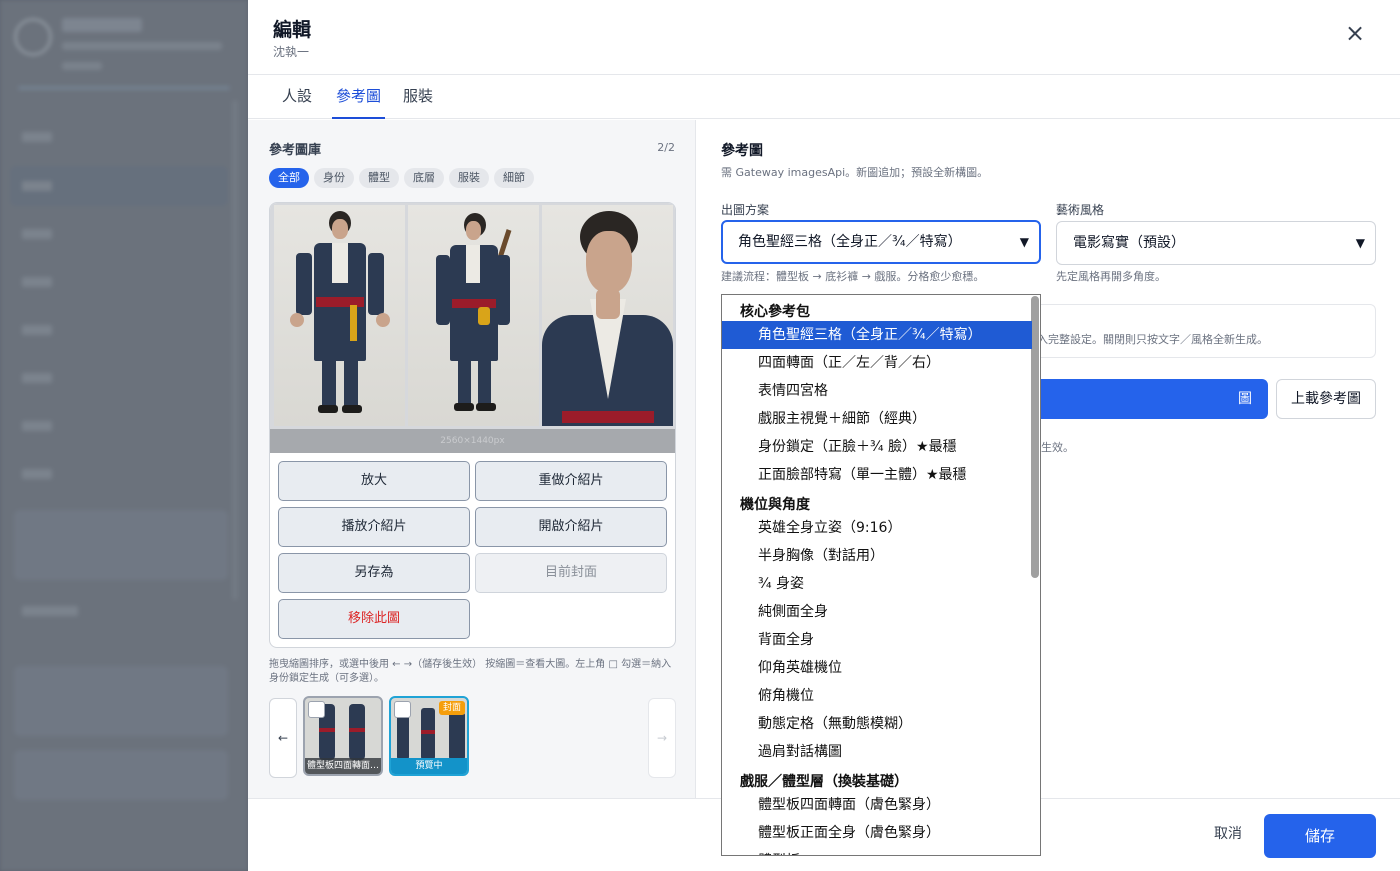 This screenshot has width=1400, height=871. Describe the element at coordinates (291, 52) in the screenshot. I see `modal-subtitle: 沈執一` at that location.